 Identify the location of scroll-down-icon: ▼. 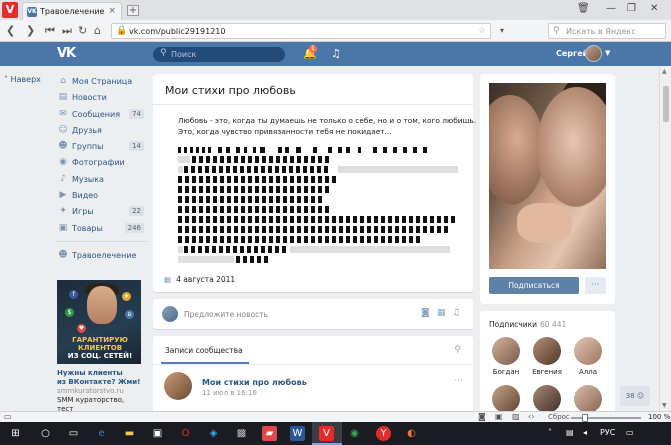
(664, 405).